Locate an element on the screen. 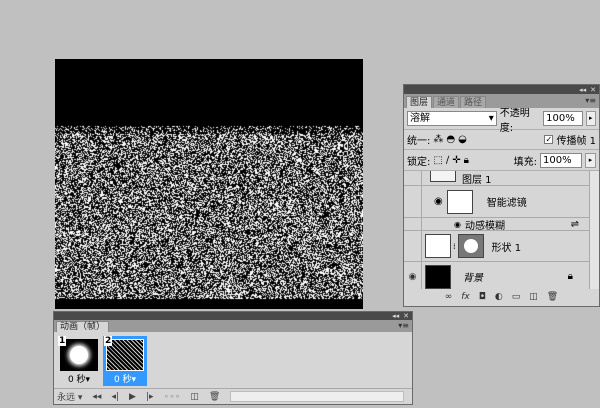 Image resolution: width=600 pixels, height=408 pixels. vector-mask-thumbnail is located at coordinates (471, 246).